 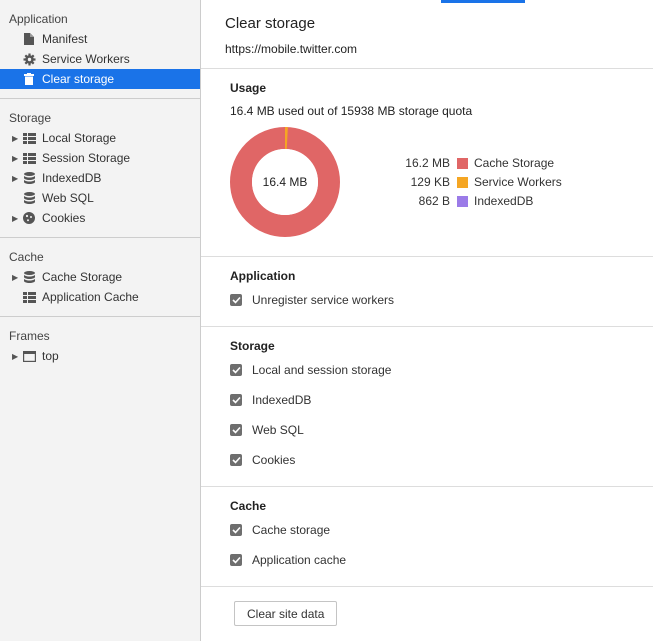 What do you see at coordinates (299, 560) in the screenshot?
I see `checkbox-label: Application cache` at bounding box center [299, 560].